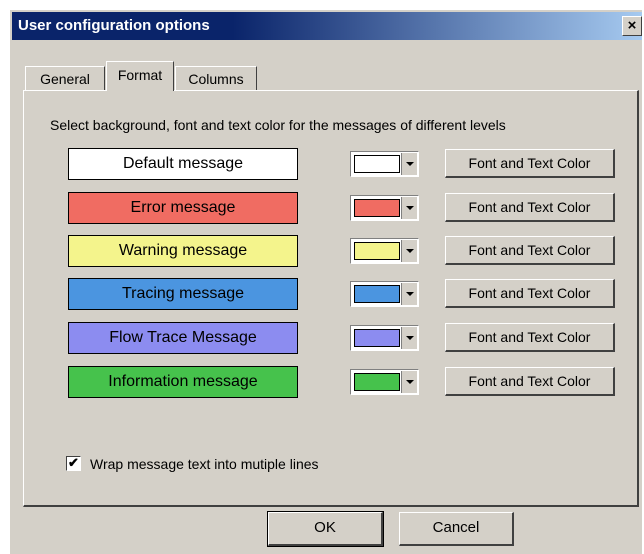 The height and width of the screenshot is (554, 644). Describe the element at coordinates (183, 251) in the screenshot. I see `warning-message-preview: Warning message` at that location.